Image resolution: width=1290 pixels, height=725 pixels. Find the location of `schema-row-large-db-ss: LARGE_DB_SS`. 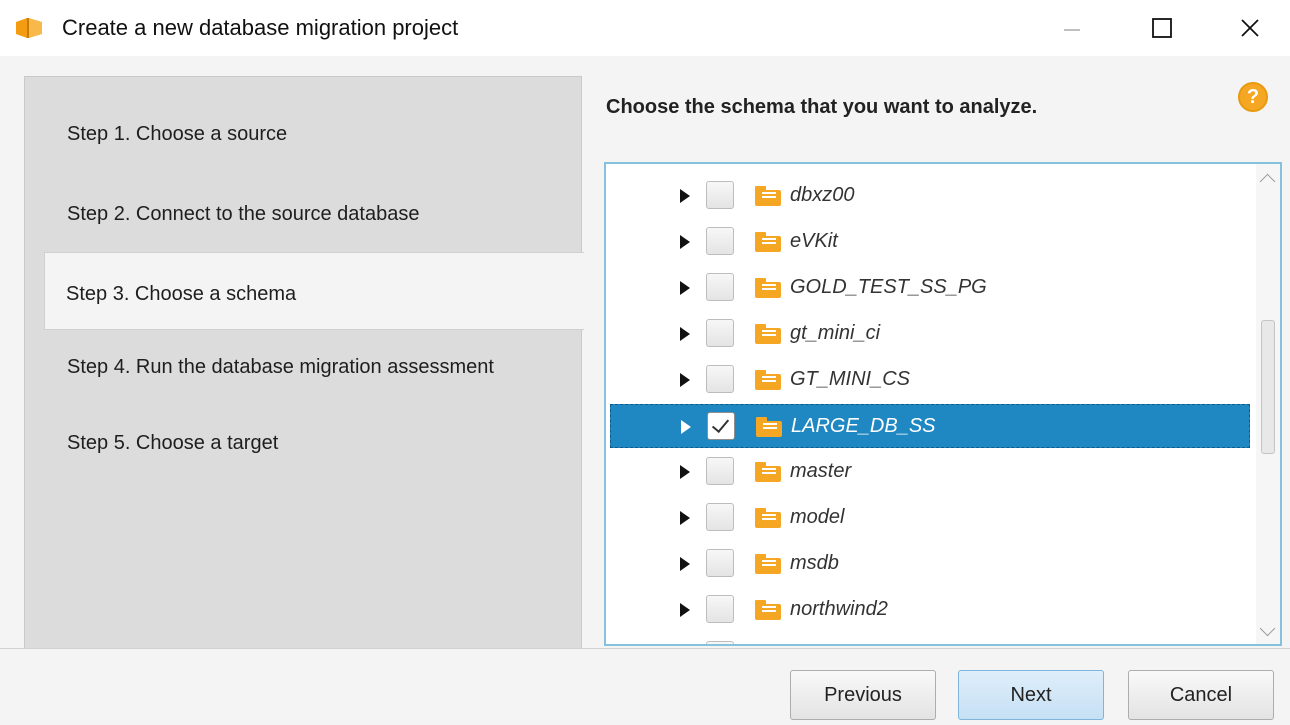

schema-row-large-db-ss: LARGE_DB_SS is located at coordinates (930, 426).